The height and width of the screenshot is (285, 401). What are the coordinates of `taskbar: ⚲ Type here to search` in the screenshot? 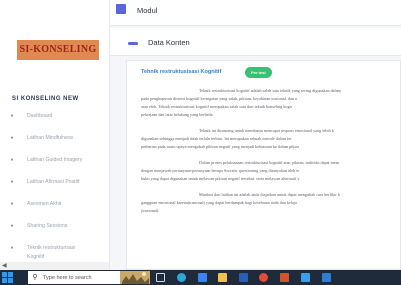 It's located at (200, 277).